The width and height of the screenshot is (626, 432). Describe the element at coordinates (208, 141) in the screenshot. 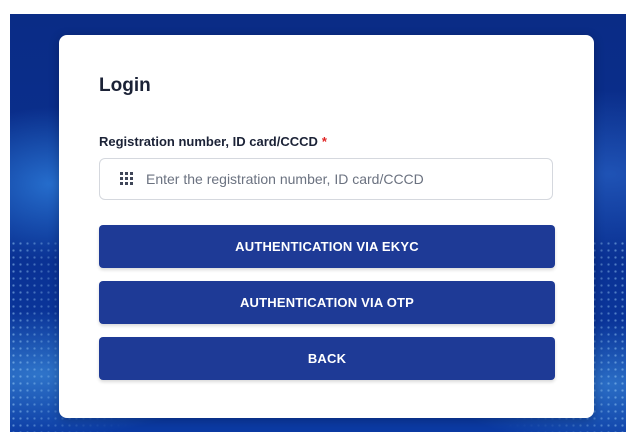

I see `registration-field-label-text: Registration number, ID card/CCCD` at that location.